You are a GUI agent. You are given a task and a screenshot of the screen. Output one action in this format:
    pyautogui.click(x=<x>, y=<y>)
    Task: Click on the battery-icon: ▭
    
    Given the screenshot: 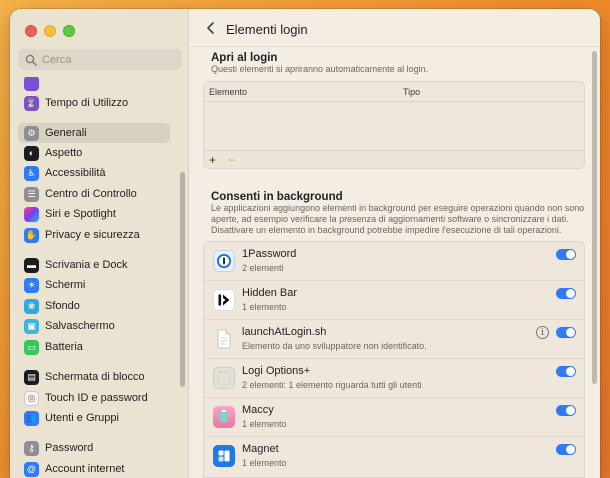 What is the action you would take?
    pyautogui.click(x=31, y=347)
    